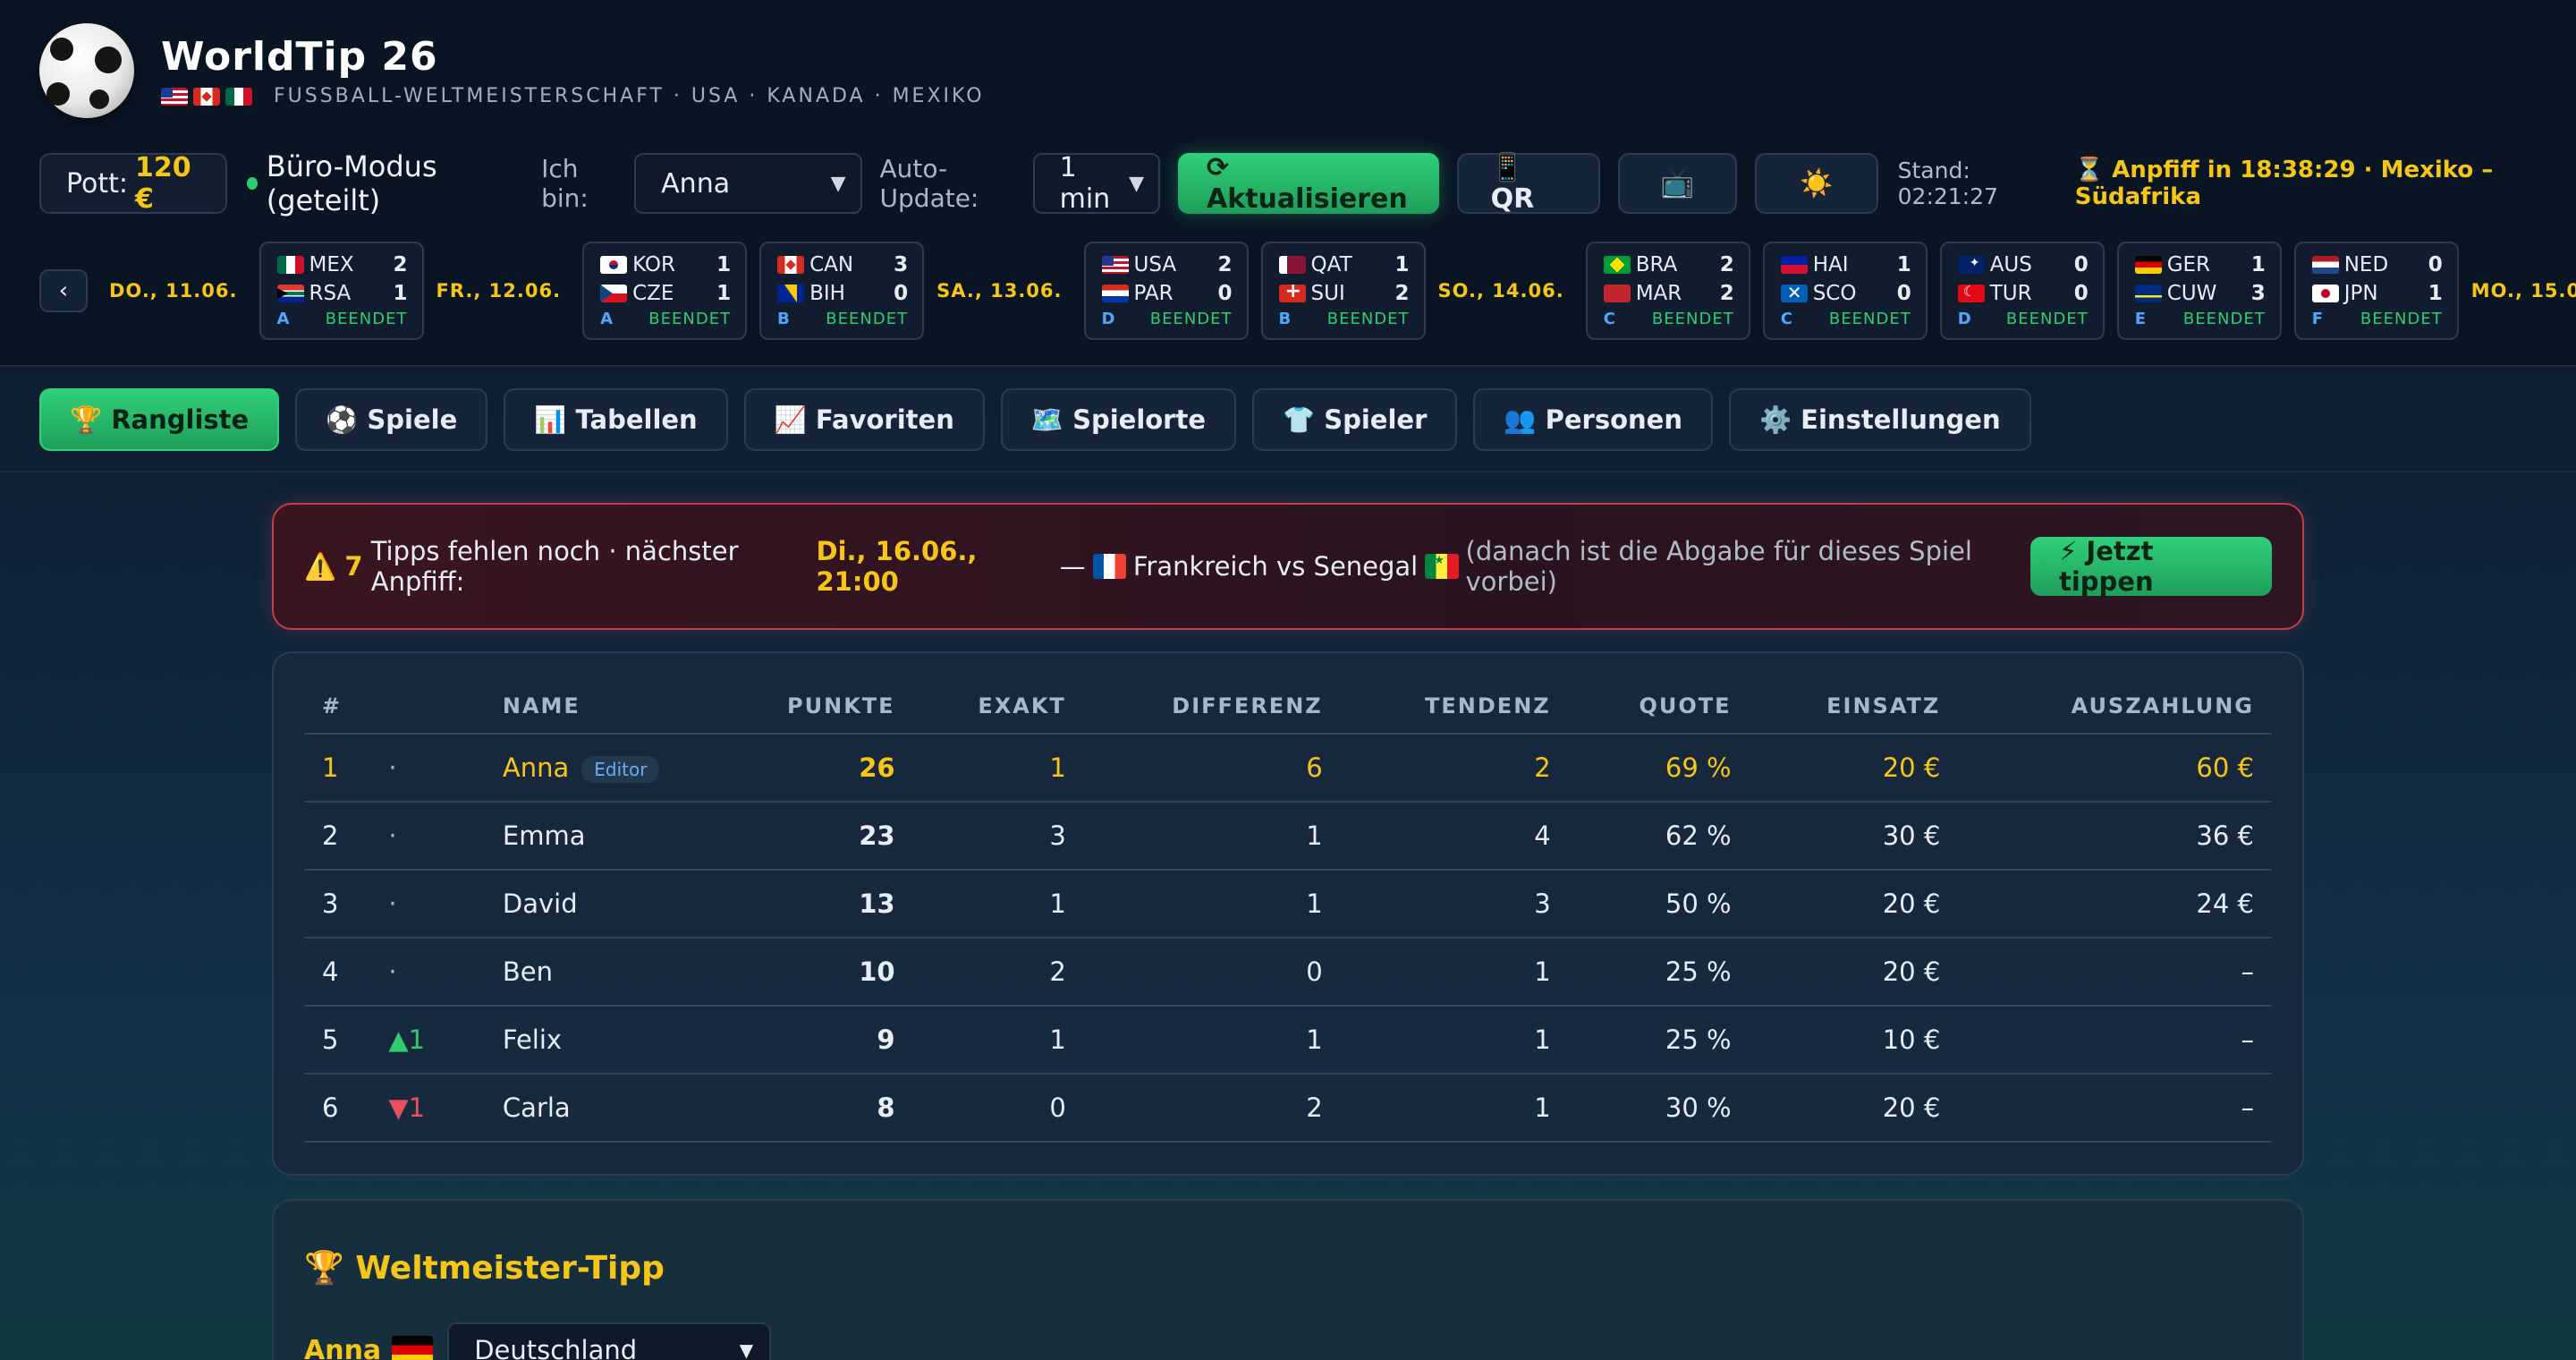 Image resolution: width=2576 pixels, height=1360 pixels. What do you see at coordinates (1442, 566) in the screenshot?
I see `senegal-flag-icon` at bounding box center [1442, 566].